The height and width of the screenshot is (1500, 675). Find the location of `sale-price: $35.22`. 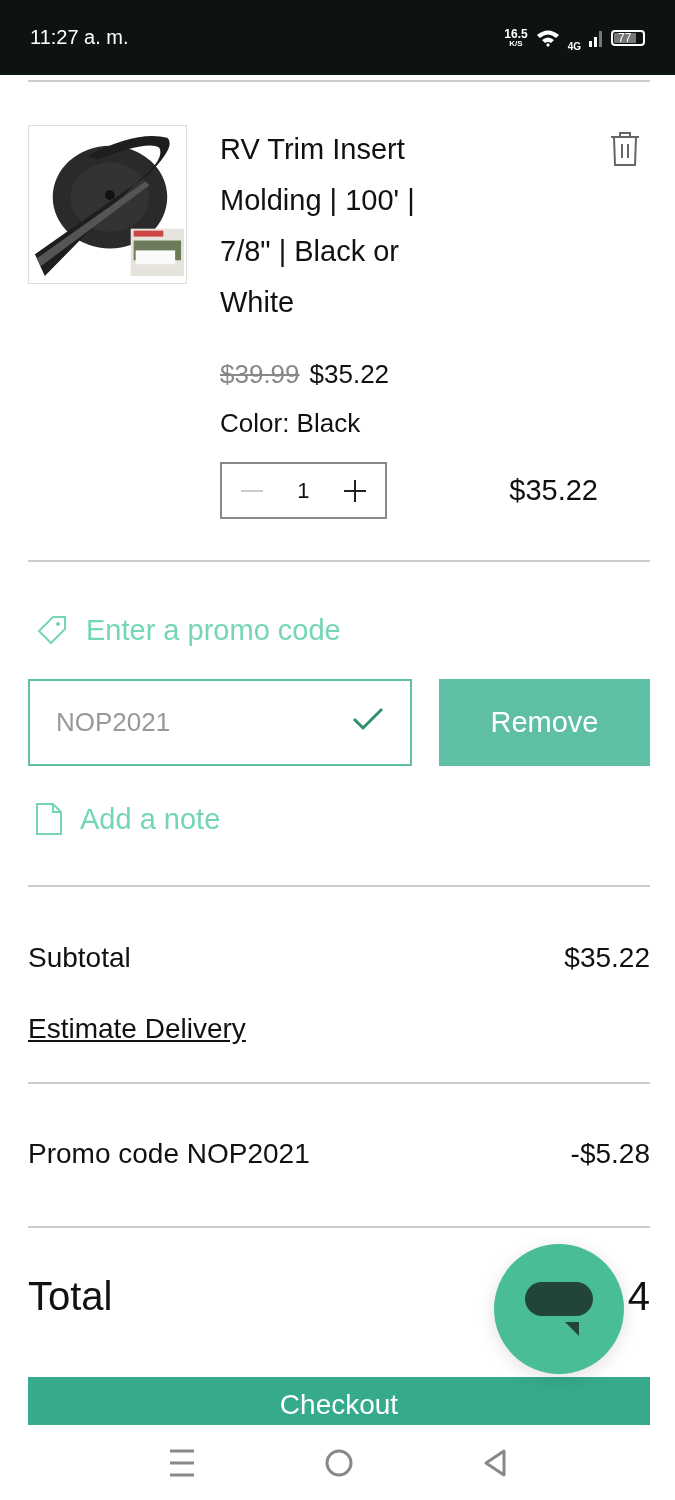

sale-price: $35.22 is located at coordinates (349, 374).